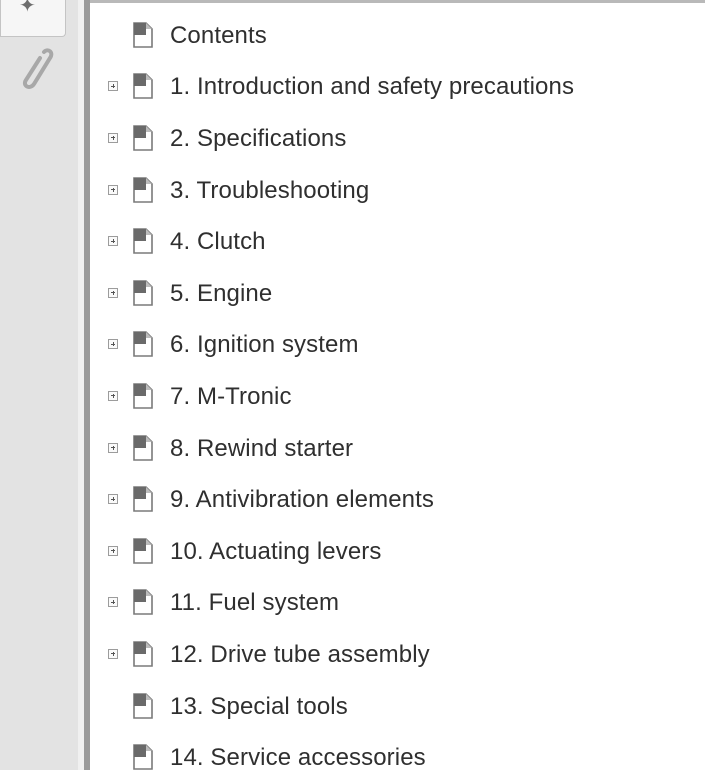 The width and height of the screenshot is (705, 770). I want to click on bookmark-label: 8. Rewind starter, so click(262, 448).